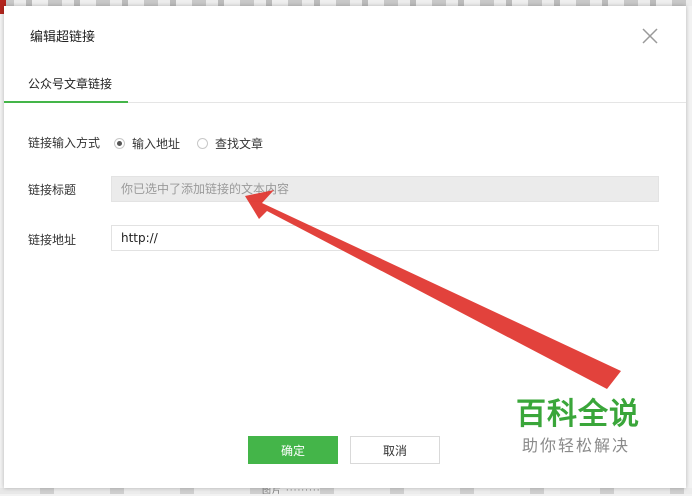 The width and height of the screenshot is (692, 496). What do you see at coordinates (52, 240) in the screenshot?
I see `link-url-label: 链接地址` at bounding box center [52, 240].